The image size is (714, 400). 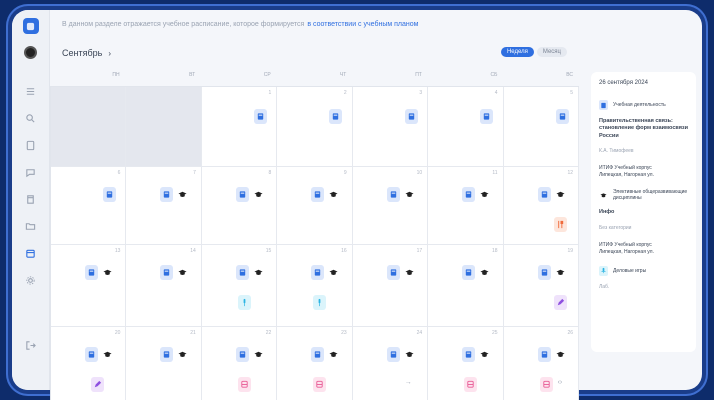 I want to click on event-item: Деловые игры, so click(x=643, y=270).